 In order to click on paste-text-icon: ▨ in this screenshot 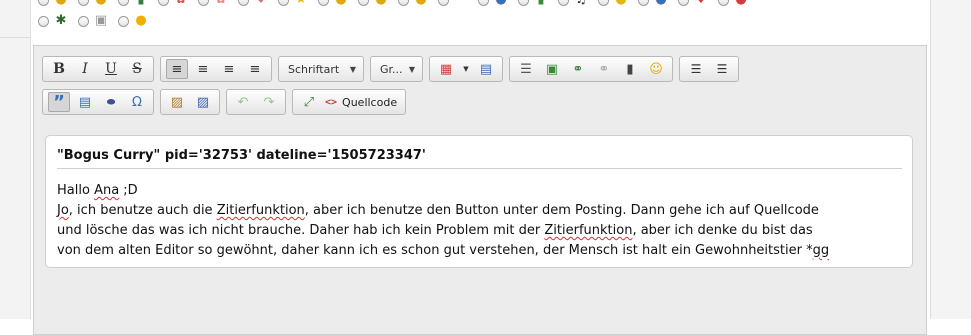, I will do `click(177, 102)`.